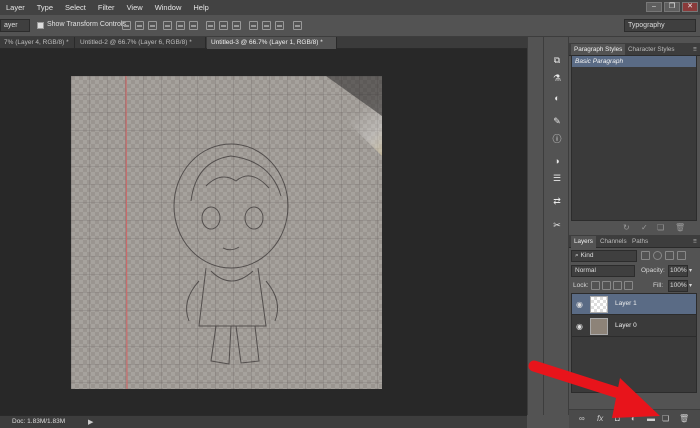 Image resolution: width=700 pixels, height=428 pixels. I want to click on window-controls: – ❐ ✕, so click(672, 7).